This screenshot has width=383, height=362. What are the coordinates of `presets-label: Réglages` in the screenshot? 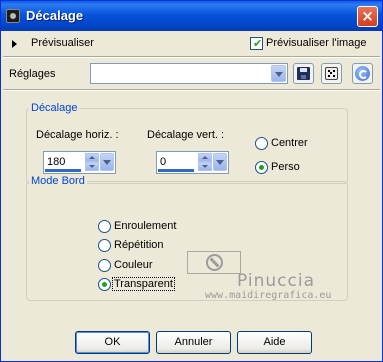 It's located at (32, 74).